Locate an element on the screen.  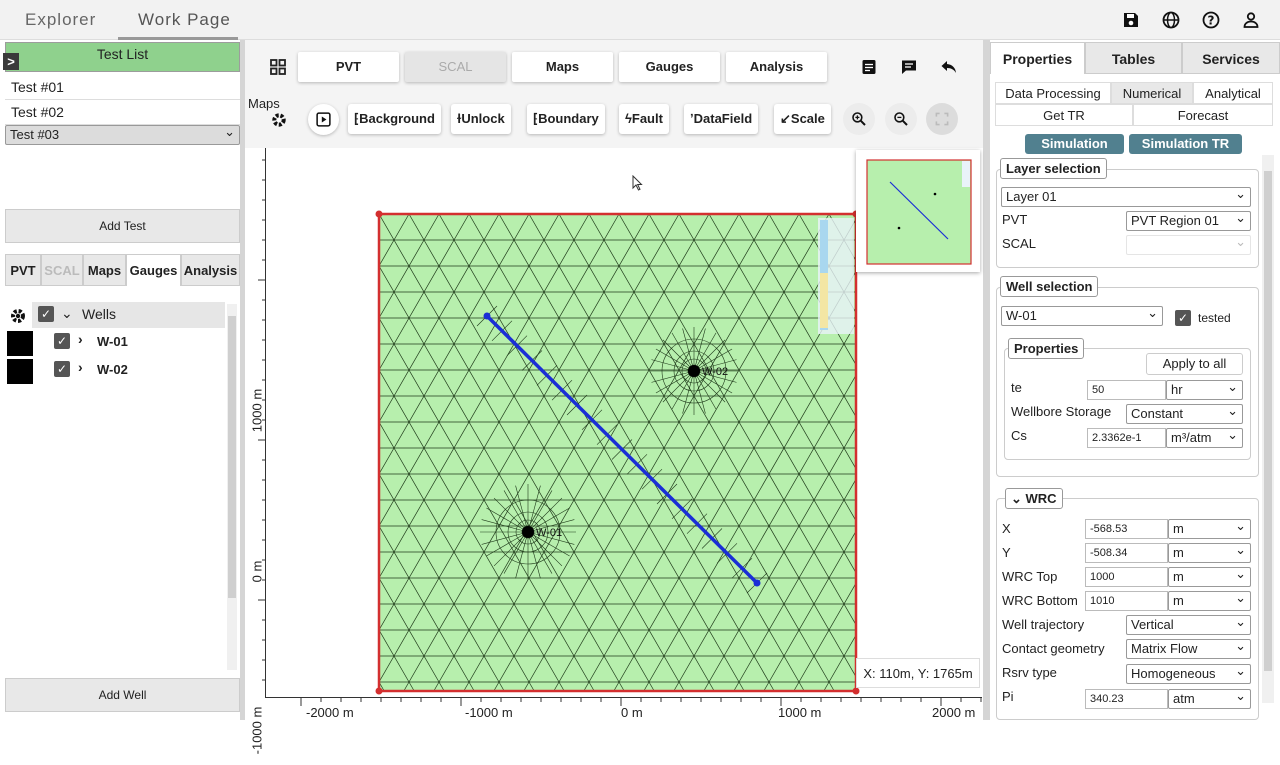
well-trajectory-select: Vertical is located at coordinates (1188, 624).